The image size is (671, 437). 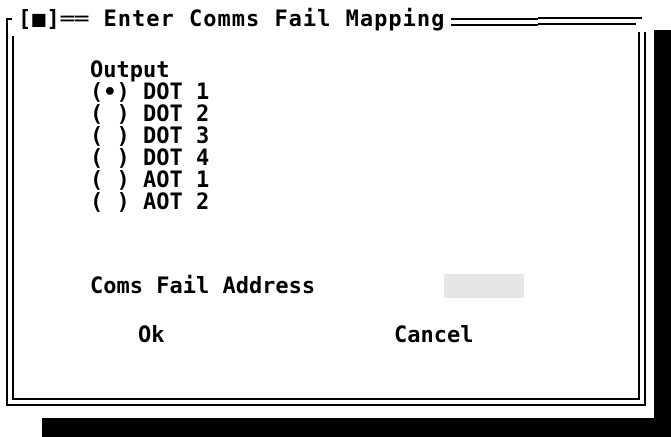 What do you see at coordinates (149, 115) in the screenshot?
I see `radio-option-dot-2: ( ) DOT 2` at bounding box center [149, 115].